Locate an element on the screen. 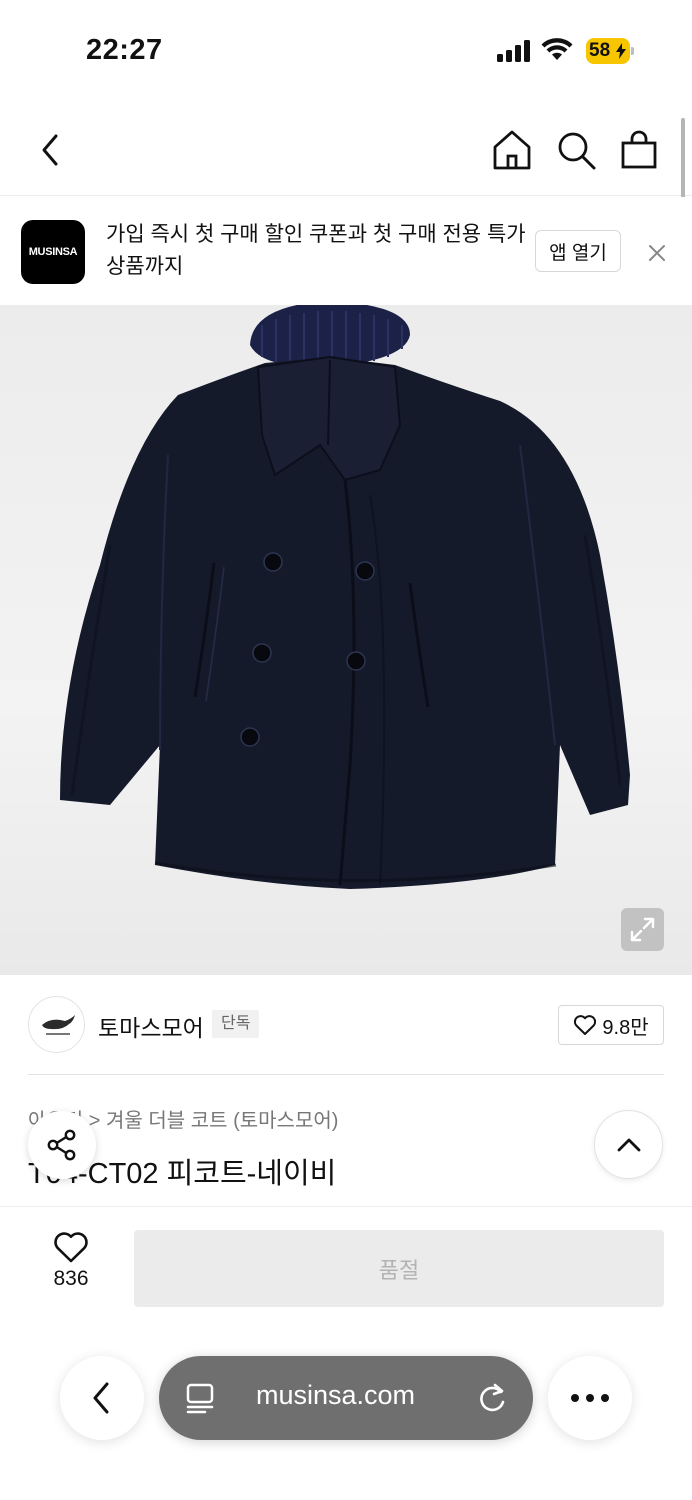  brand-name: 토마스모어 is located at coordinates (151, 1026).